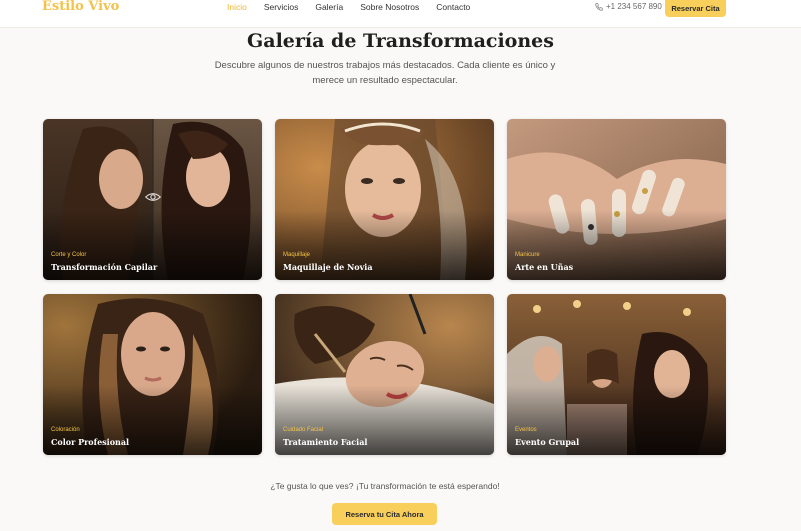  I want to click on card-title: Maquillaje de Novia, so click(328, 267).